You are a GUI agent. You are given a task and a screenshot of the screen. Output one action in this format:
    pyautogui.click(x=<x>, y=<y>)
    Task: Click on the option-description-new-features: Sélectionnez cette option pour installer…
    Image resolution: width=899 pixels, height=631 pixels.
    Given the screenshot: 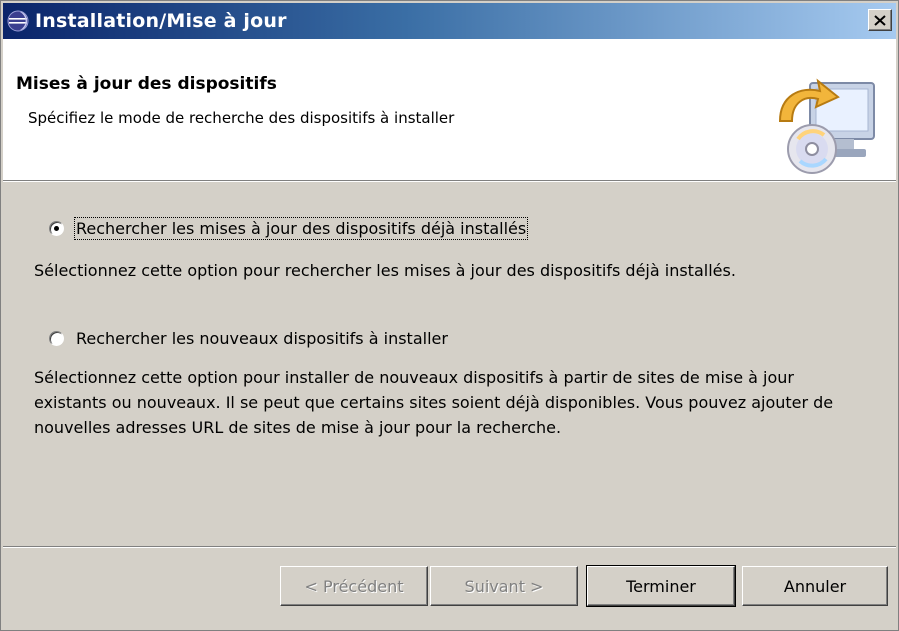 What is the action you would take?
    pyautogui.click(x=434, y=402)
    